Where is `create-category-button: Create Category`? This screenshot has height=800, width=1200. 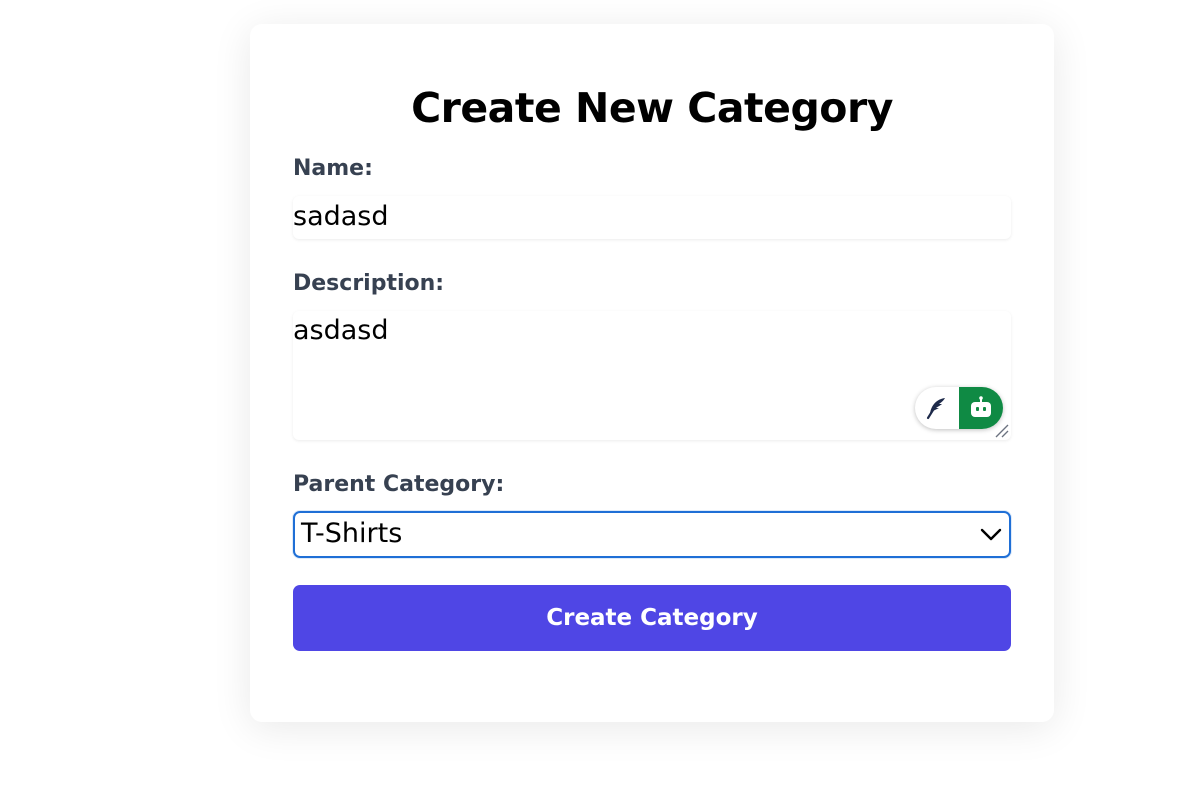
create-category-button: Create Category is located at coordinates (652, 618).